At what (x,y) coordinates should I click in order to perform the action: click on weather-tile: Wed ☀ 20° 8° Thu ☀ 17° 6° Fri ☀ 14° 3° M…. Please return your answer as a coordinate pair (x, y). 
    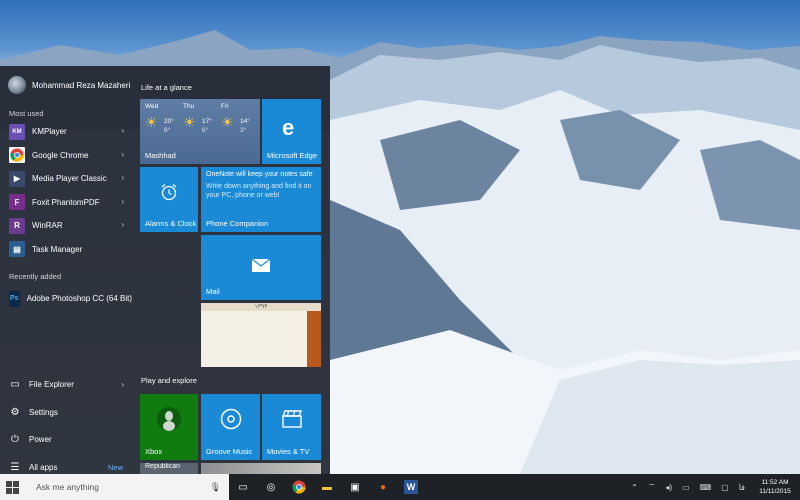
    Looking at the image, I should click on (200, 131).